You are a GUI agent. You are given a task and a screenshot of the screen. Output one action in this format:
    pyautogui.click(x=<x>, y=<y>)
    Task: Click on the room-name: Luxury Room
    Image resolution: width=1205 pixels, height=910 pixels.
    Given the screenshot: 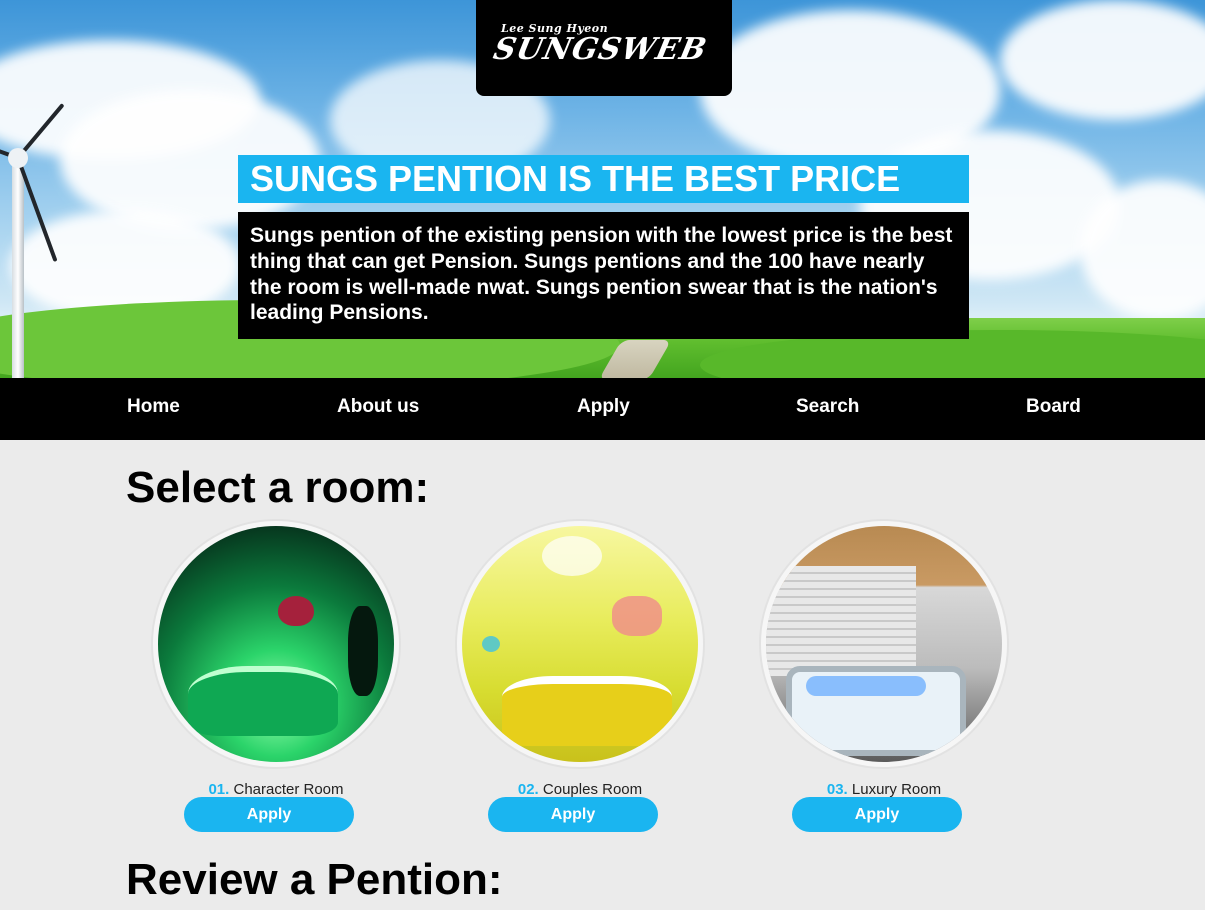 What is the action you would take?
    pyautogui.click(x=896, y=789)
    